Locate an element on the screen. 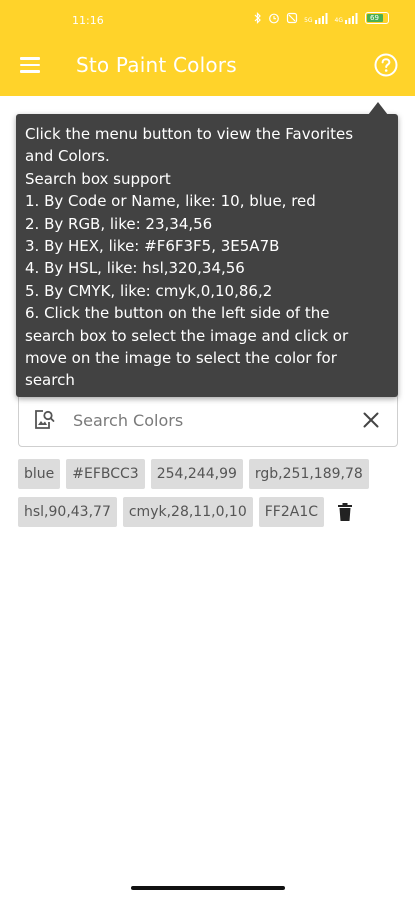 Image resolution: width=415 pixels, height=900 pixels. mute-icon is located at coordinates (292, 18).